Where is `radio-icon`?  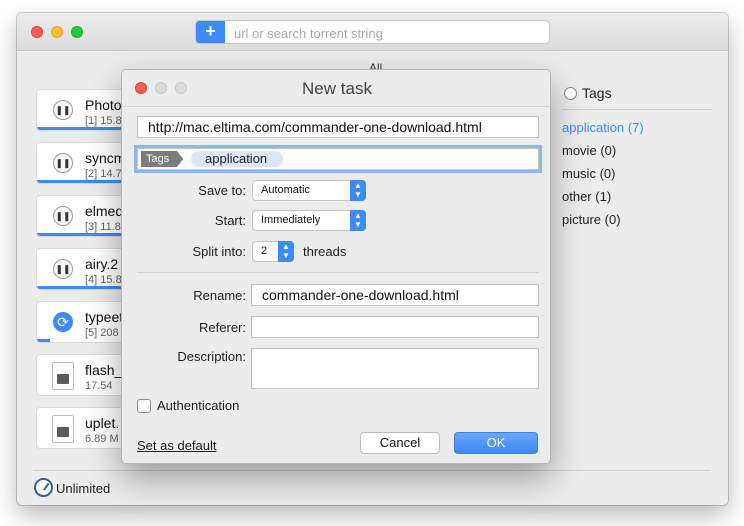
radio-icon is located at coordinates (570, 93).